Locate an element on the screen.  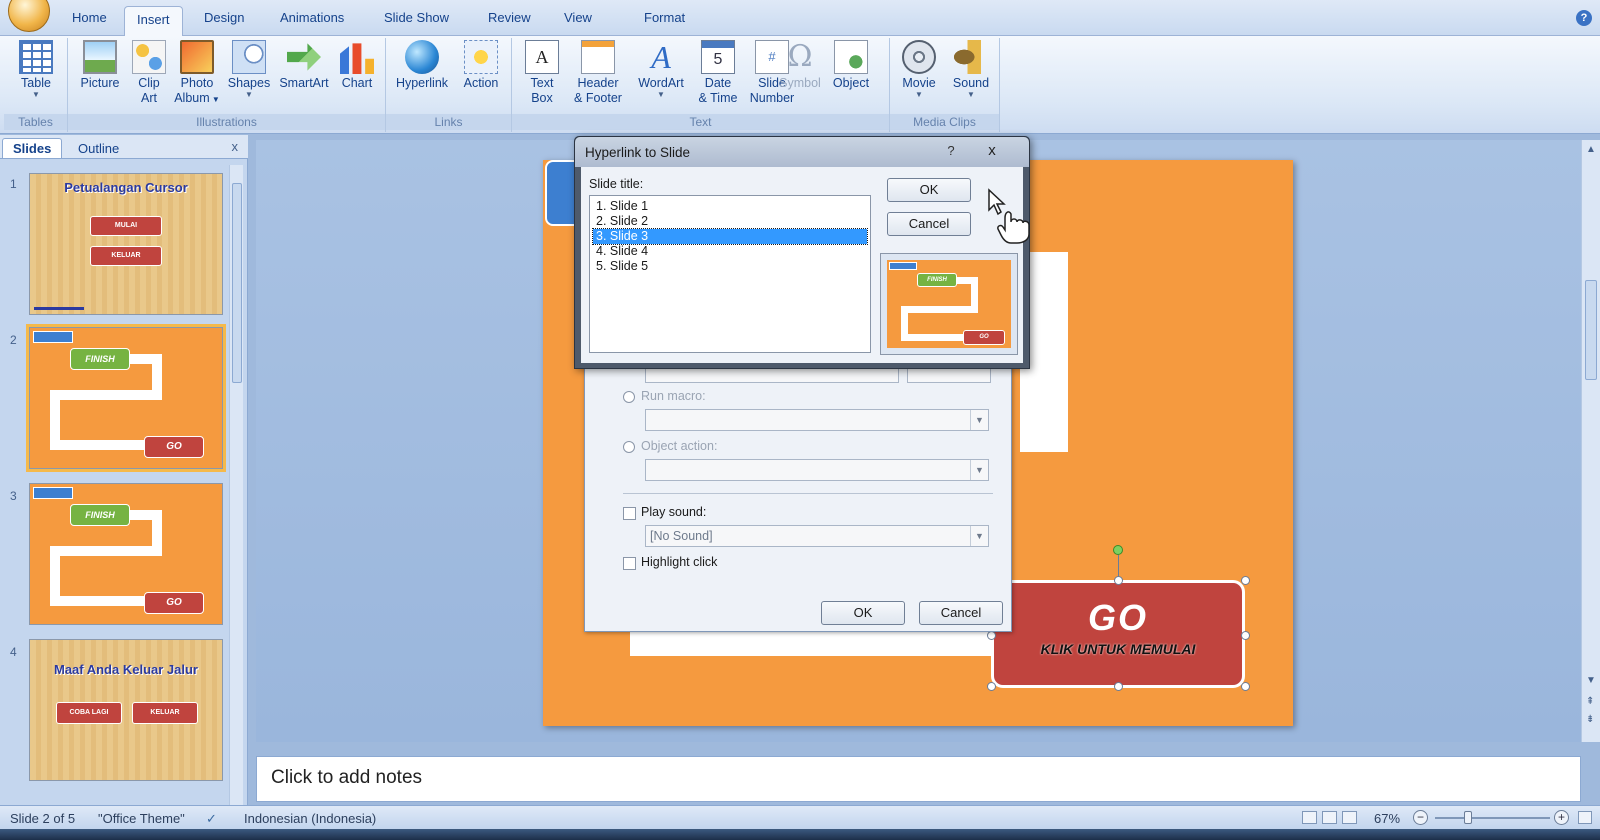
object-action-select: ▼ is located at coordinates (817, 470).